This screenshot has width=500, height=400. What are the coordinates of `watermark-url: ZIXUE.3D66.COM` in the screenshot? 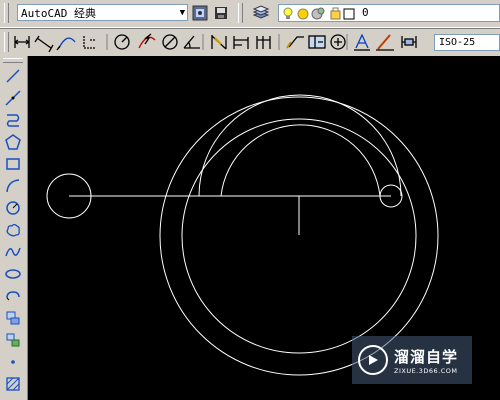 It's located at (426, 370).